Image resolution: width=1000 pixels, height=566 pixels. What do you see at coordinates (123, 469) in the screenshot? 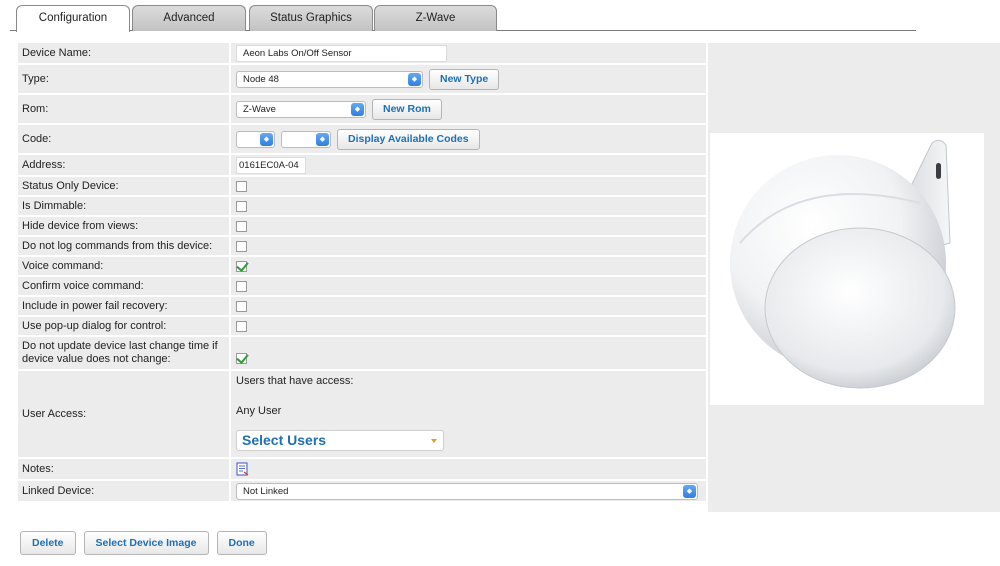
I see `notes-label: Notes:` at bounding box center [123, 469].